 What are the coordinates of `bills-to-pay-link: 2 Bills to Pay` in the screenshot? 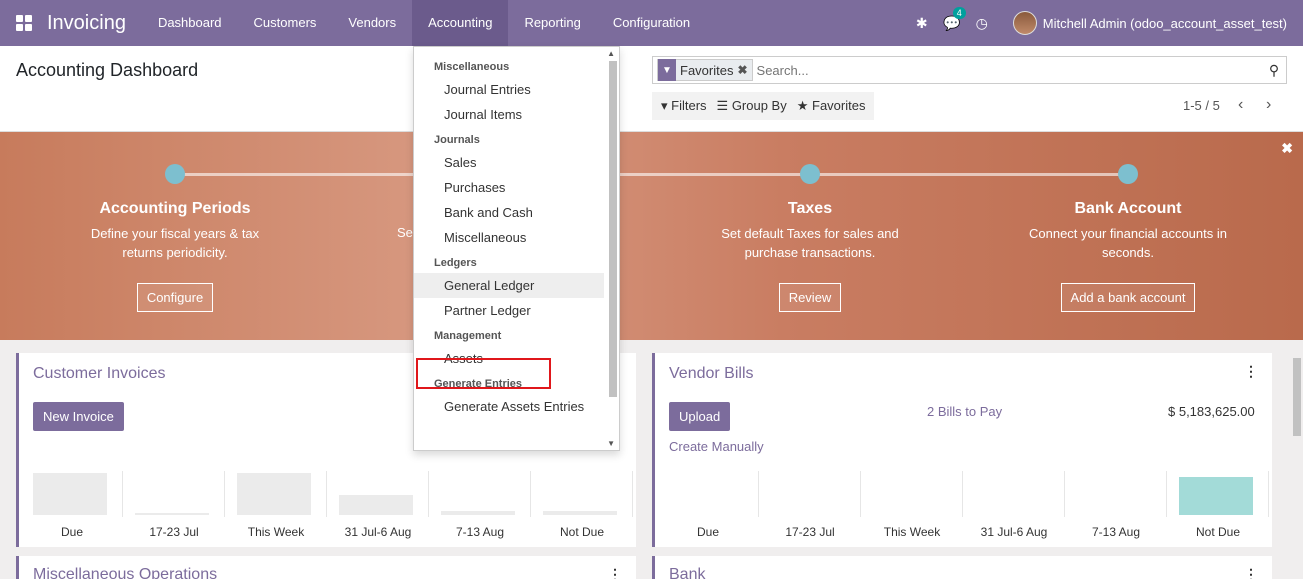 It's located at (964, 411).